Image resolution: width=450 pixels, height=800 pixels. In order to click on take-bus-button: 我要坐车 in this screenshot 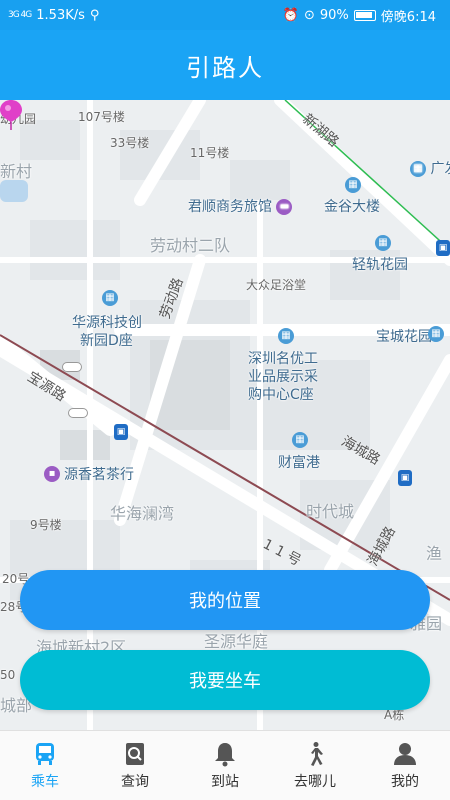, I will do `click(225, 680)`.